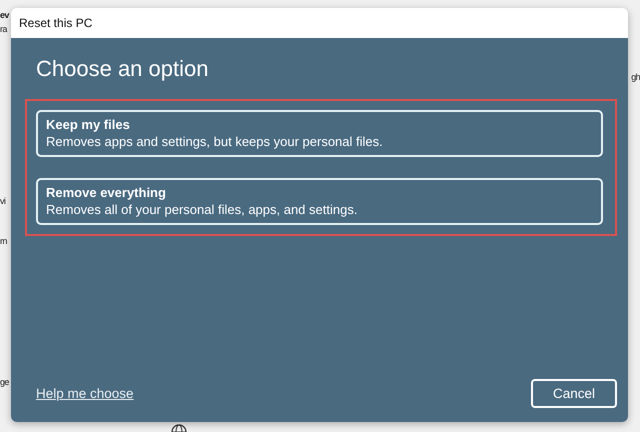 This screenshot has width=640, height=432. I want to click on dialog-heading: Choose an option, so click(123, 69).